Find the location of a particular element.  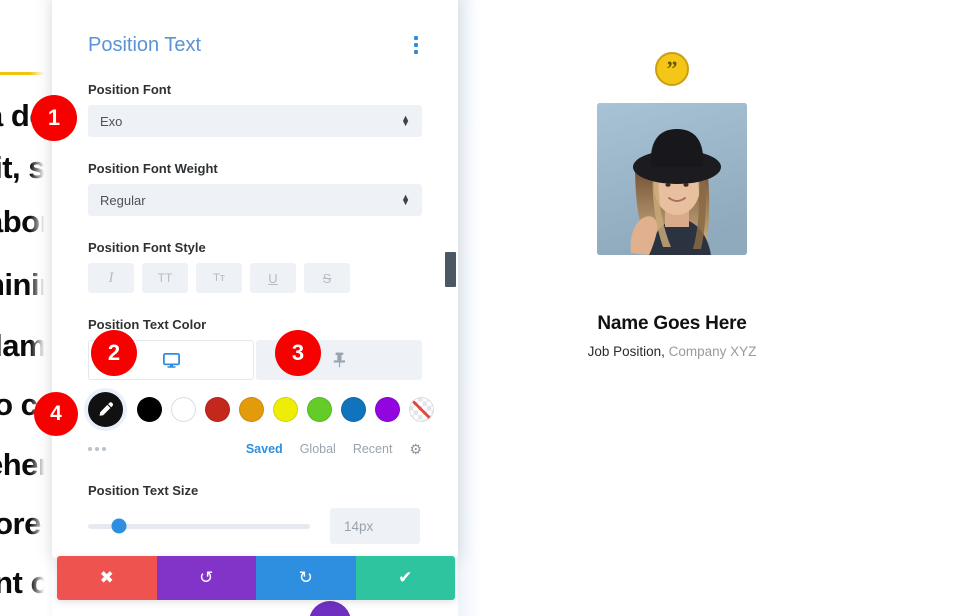

uppercase-button: TT is located at coordinates (165, 278).